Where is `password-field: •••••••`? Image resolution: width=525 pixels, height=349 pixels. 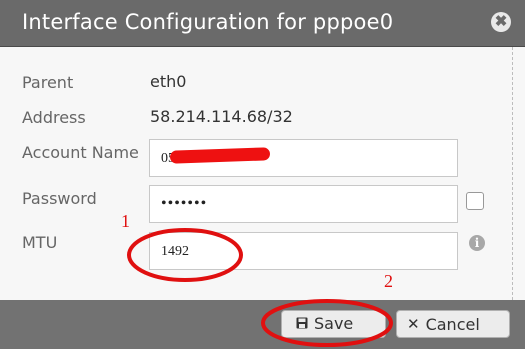 password-field: ••••••• is located at coordinates (303, 204).